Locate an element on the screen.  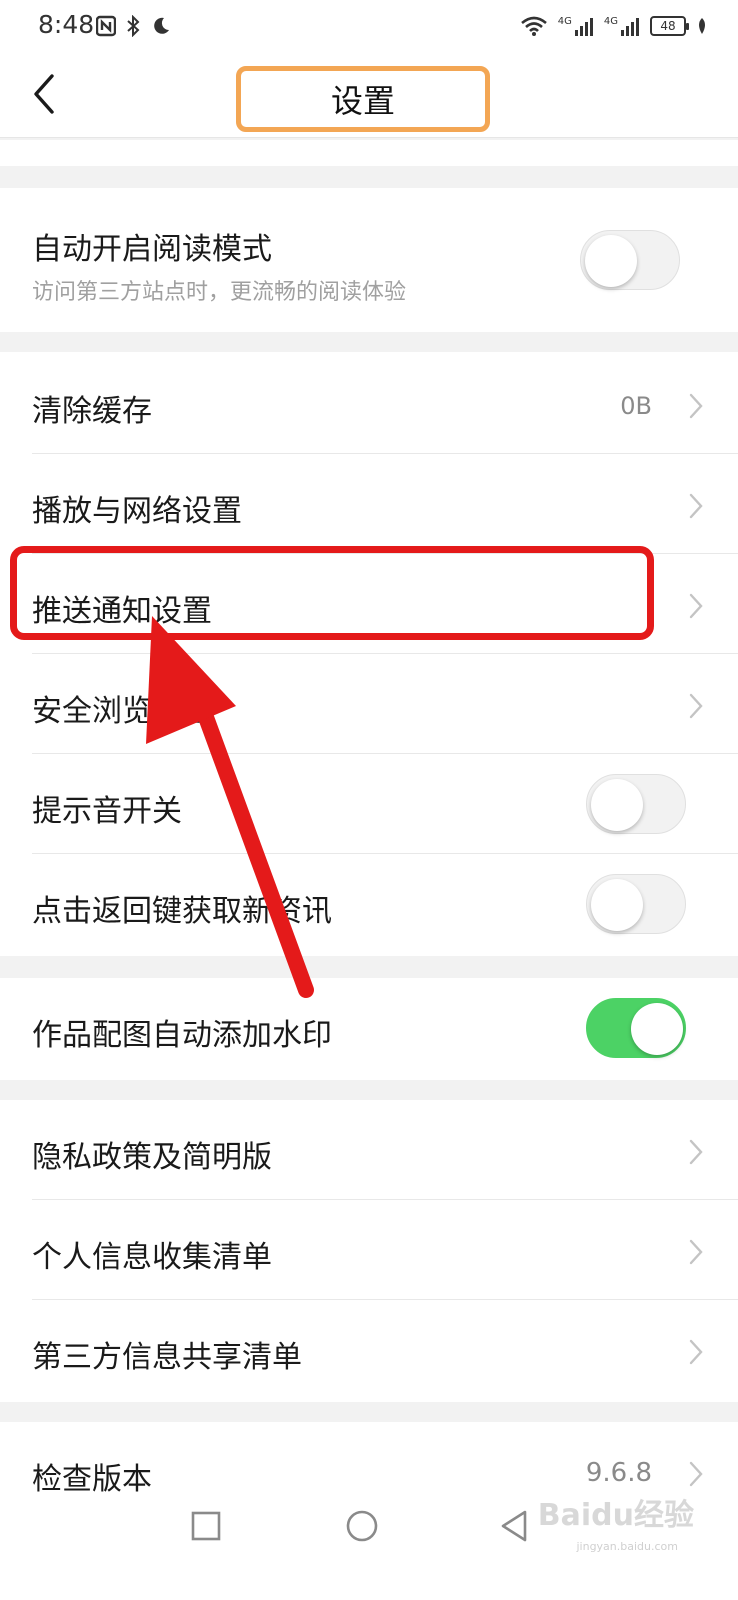
status-bar: 8:48 4G 4G 48 is located at coordinates (369, 28).